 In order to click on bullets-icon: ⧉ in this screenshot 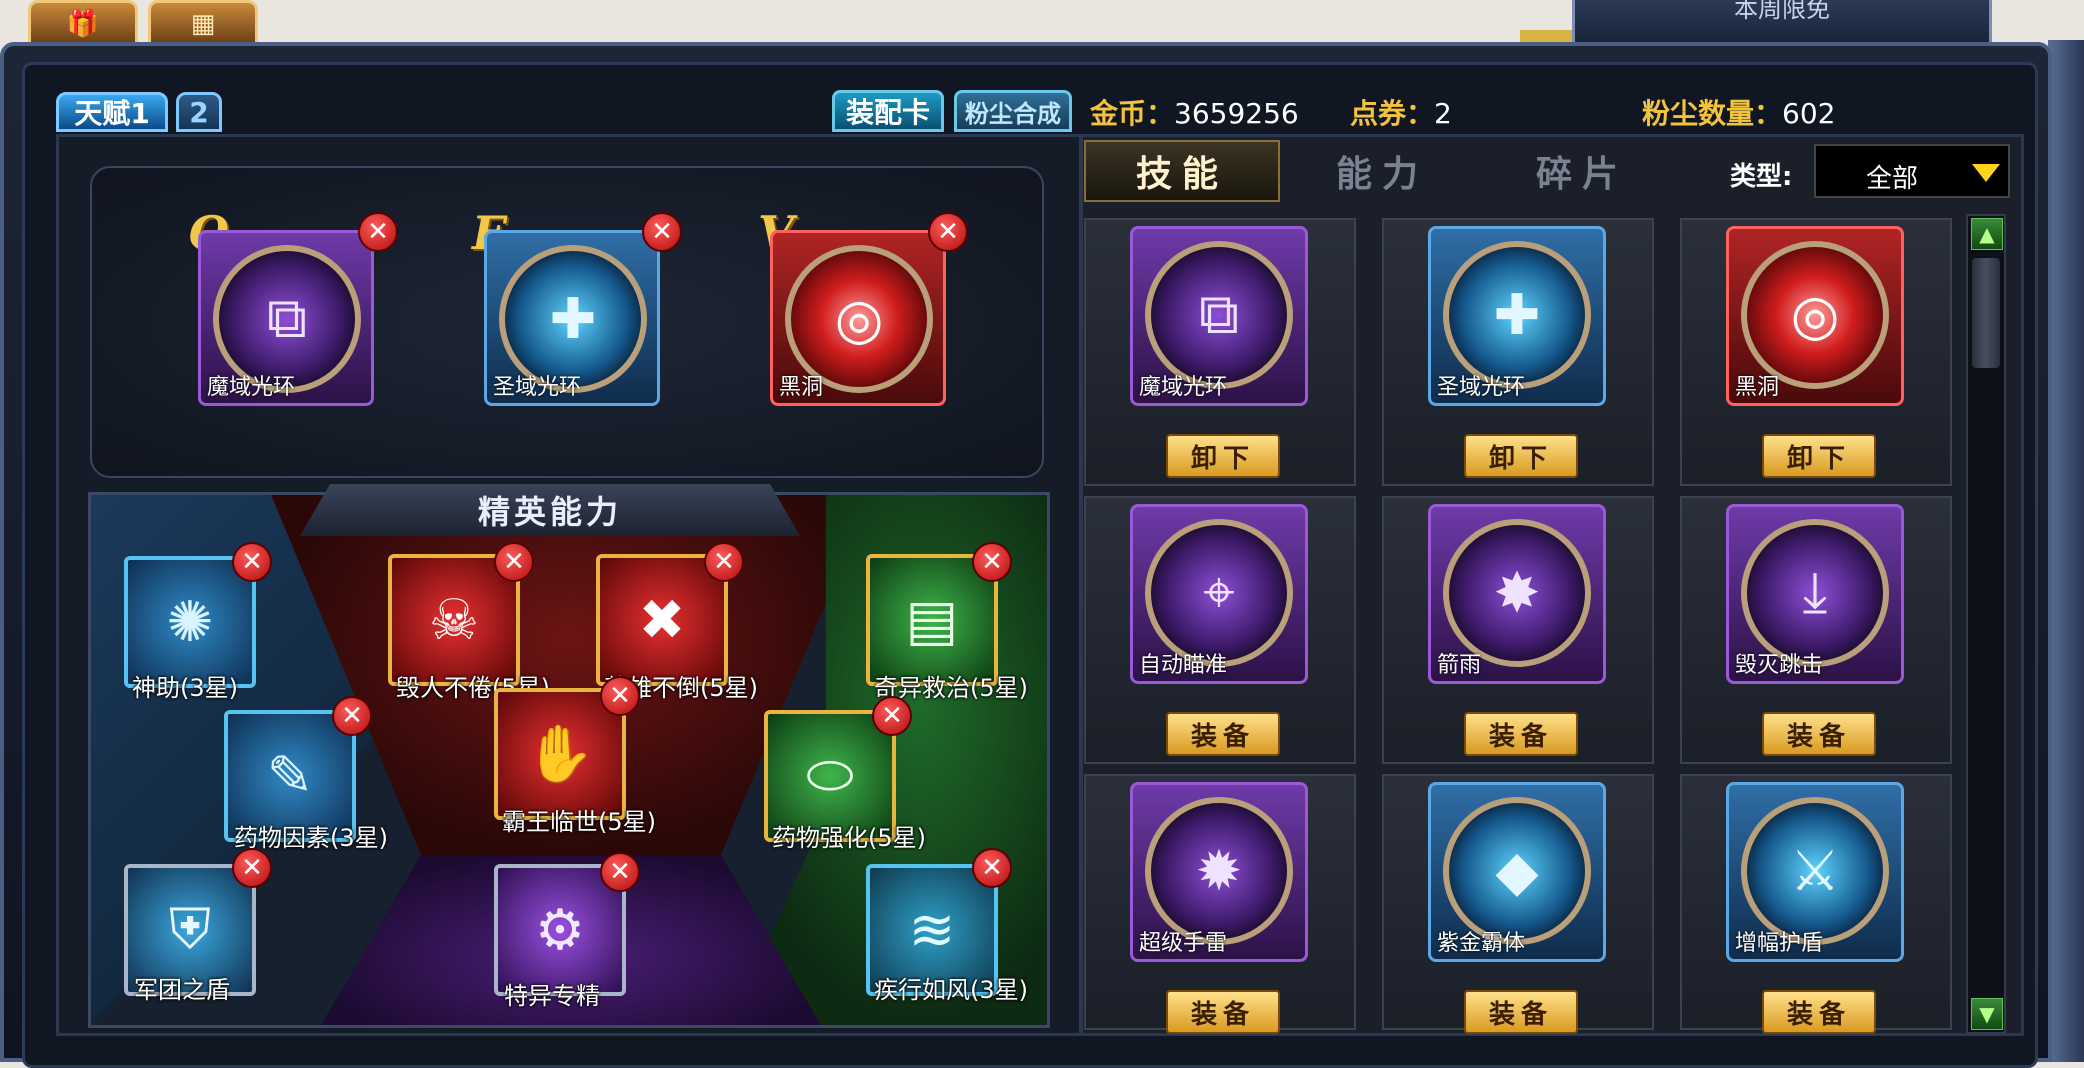, I will do `click(1219, 315)`.